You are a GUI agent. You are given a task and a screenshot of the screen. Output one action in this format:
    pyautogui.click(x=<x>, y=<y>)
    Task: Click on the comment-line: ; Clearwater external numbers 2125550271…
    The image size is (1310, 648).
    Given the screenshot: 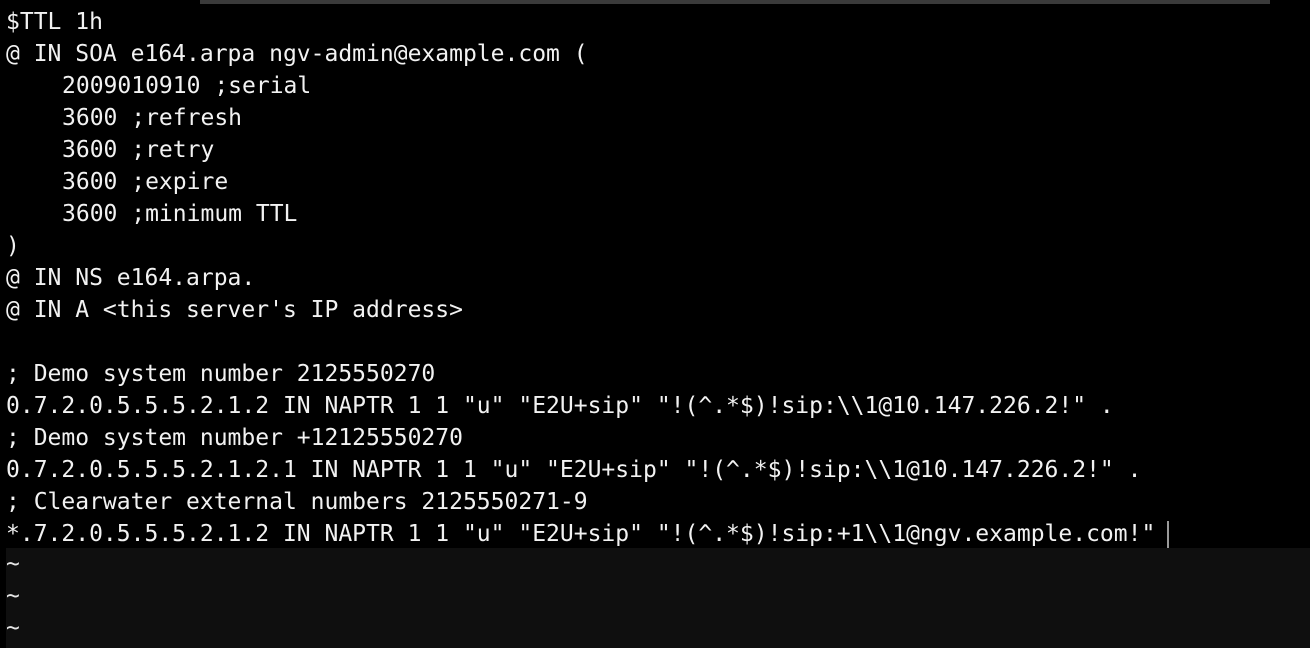 What is the action you would take?
    pyautogui.click(x=297, y=502)
    